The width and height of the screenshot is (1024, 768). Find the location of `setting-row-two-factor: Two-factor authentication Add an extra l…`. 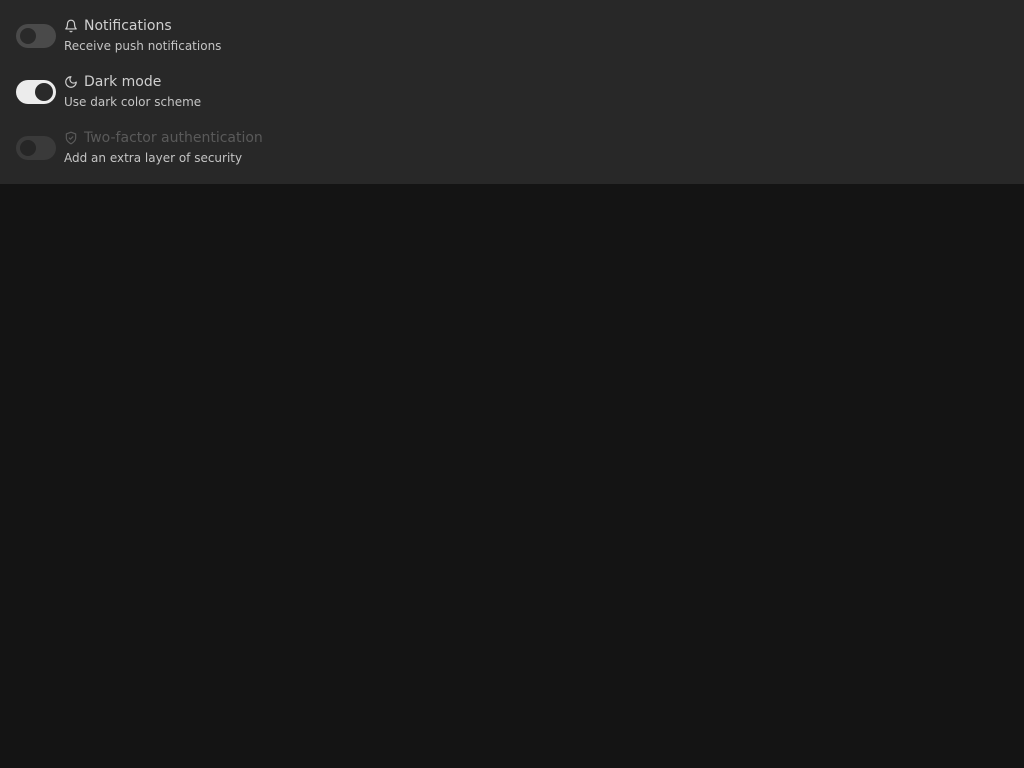

setting-row-two-factor: Two-factor authentication Add an extra l… is located at coordinates (316, 146).